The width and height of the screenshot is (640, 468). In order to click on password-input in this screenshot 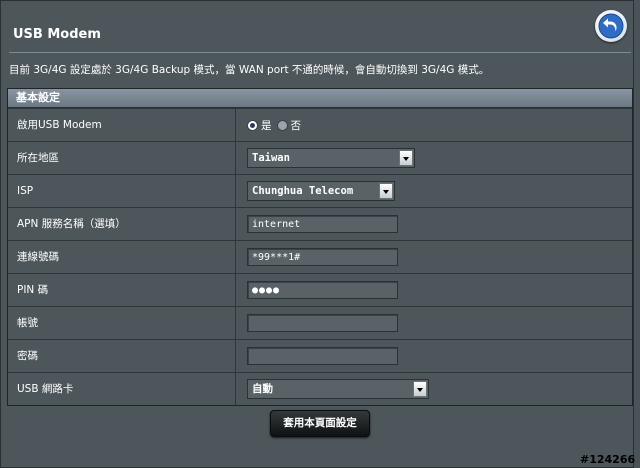, I will do `click(322, 356)`.